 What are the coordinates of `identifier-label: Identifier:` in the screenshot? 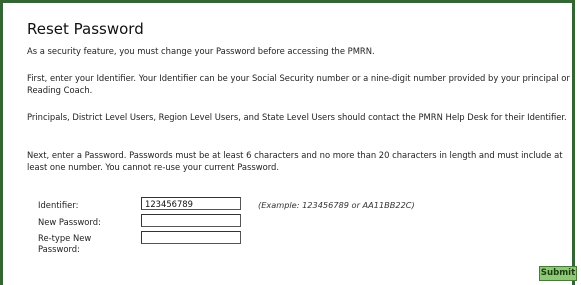 It's located at (58, 205).